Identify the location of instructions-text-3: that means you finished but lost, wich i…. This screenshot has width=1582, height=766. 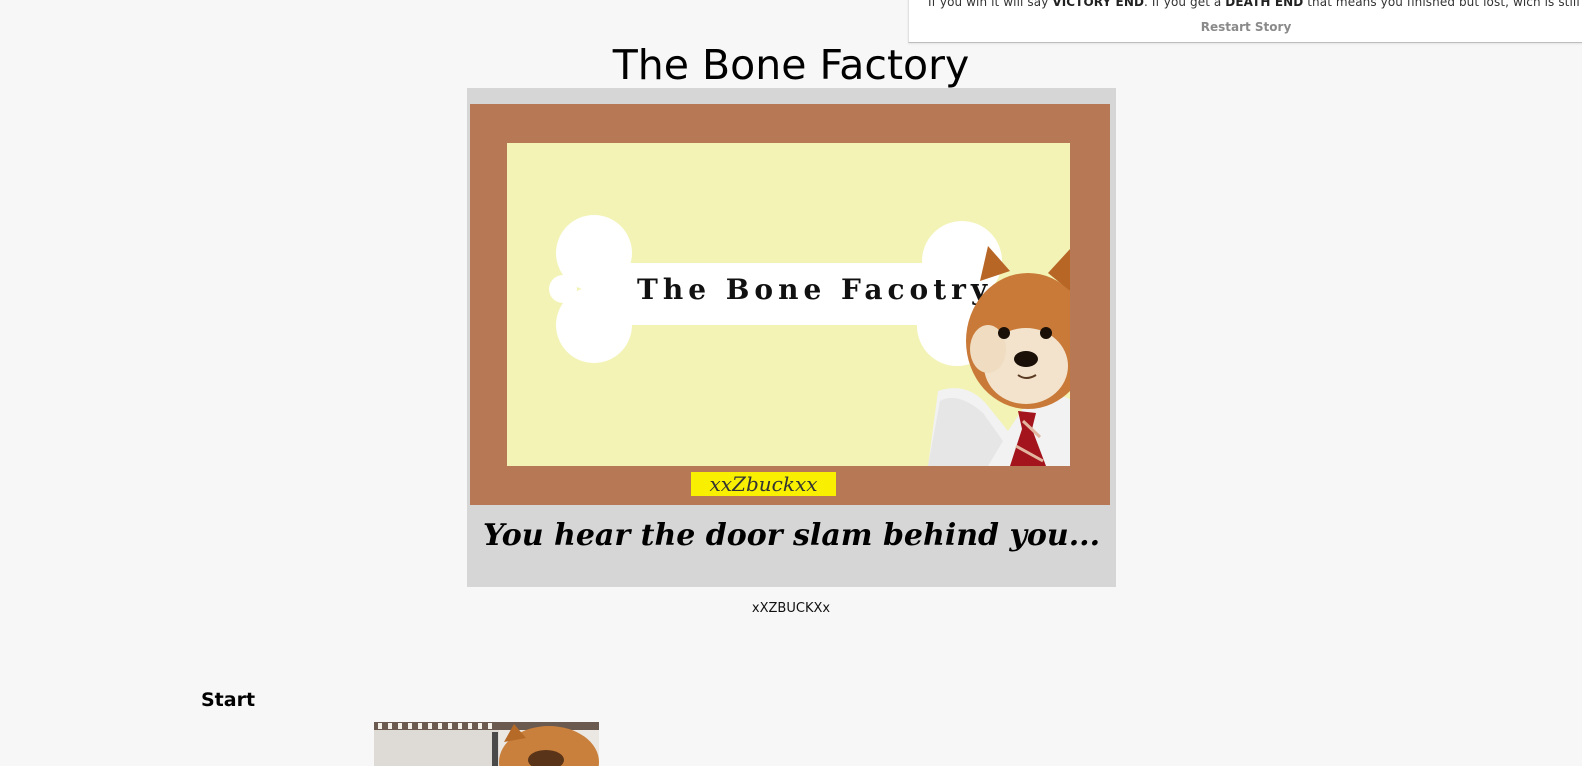
(1444, 4).